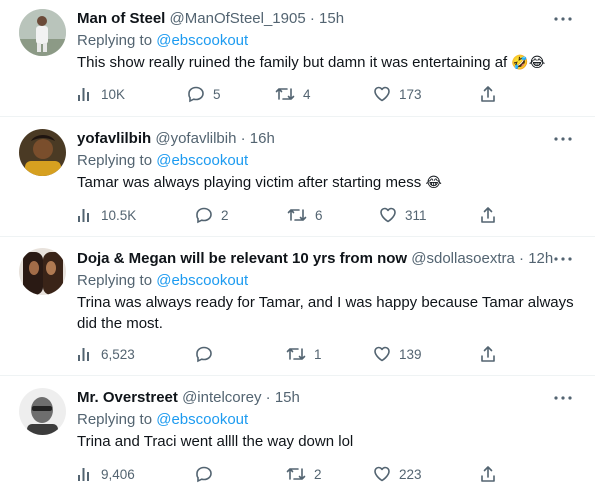 Image resolution: width=595 pixels, height=488 pixels. What do you see at coordinates (318, 354) in the screenshot?
I see `retweet-count: 1` at bounding box center [318, 354].